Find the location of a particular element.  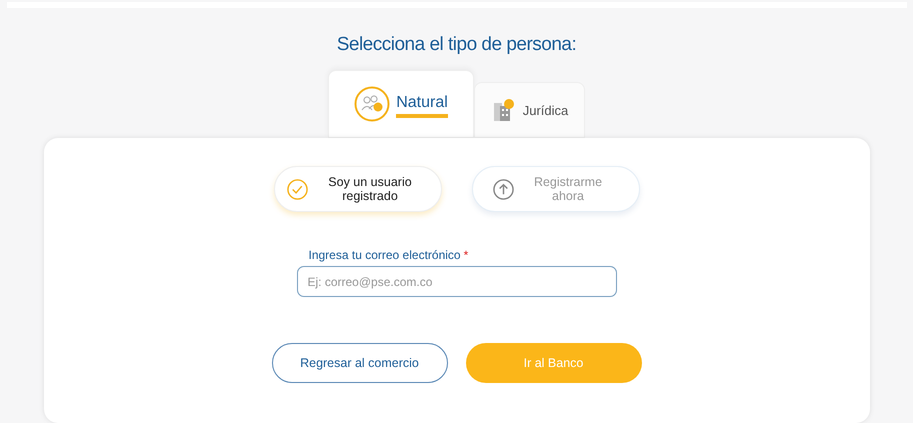

email-input-field: Ej: correo@pse.com.co is located at coordinates (456, 281).